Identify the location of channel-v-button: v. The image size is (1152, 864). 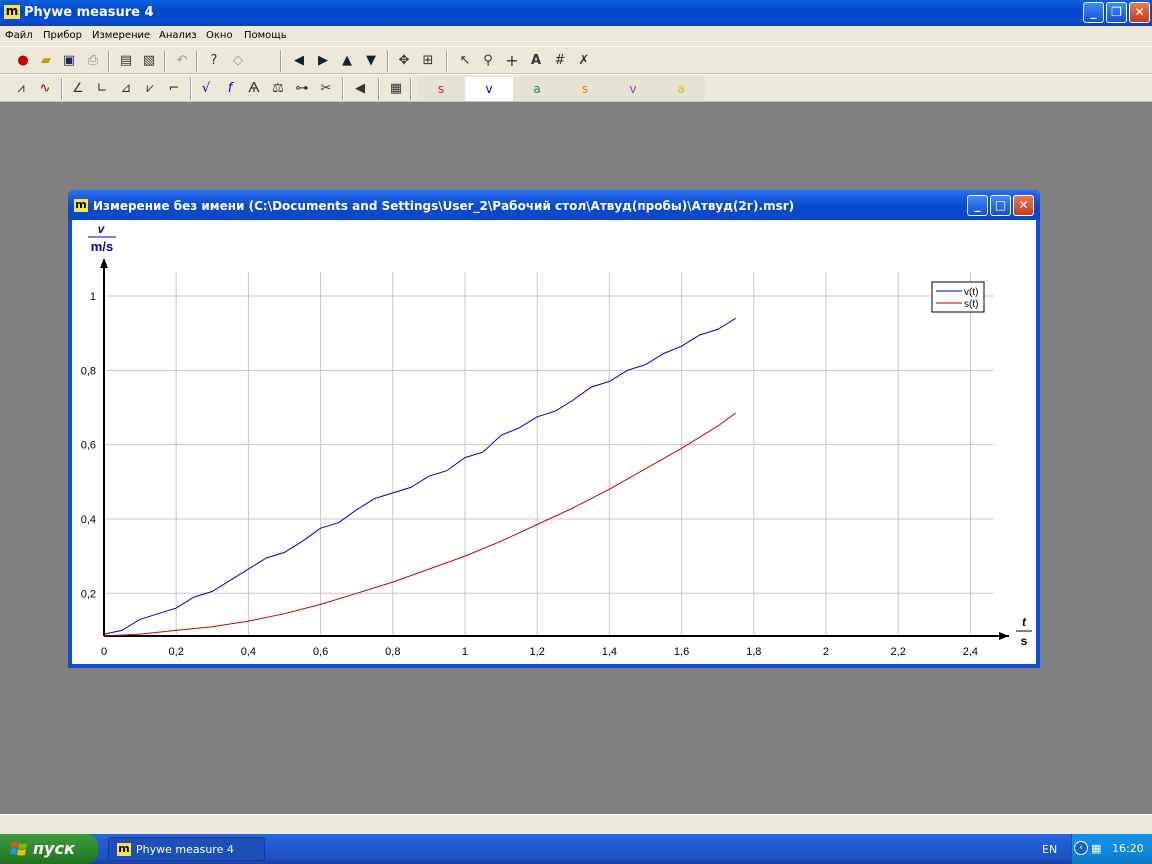
(489, 89).